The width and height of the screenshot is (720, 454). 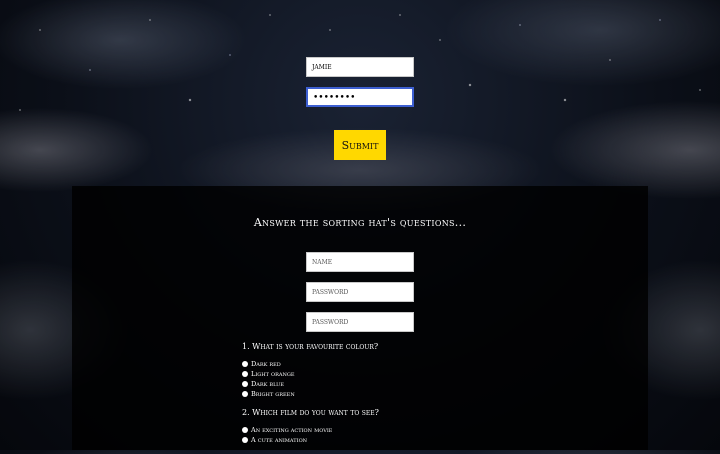 I want to click on submit-button: Submit, so click(x=360, y=145).